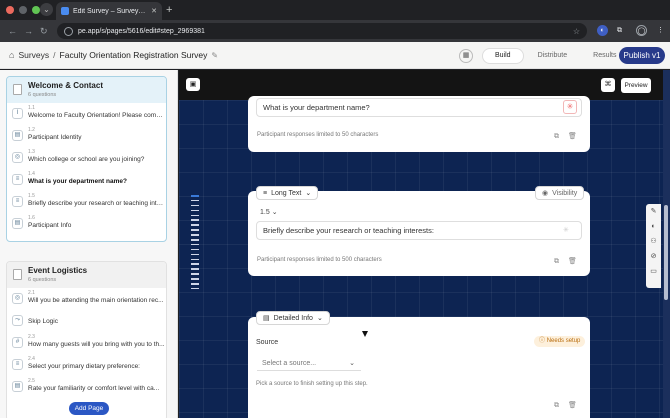 This screenshot has width=670, height=418. What do you see at coordinates (576, 31) in the screenshot?
I see `star-icon: ☆` at bounding box center [576, 31].